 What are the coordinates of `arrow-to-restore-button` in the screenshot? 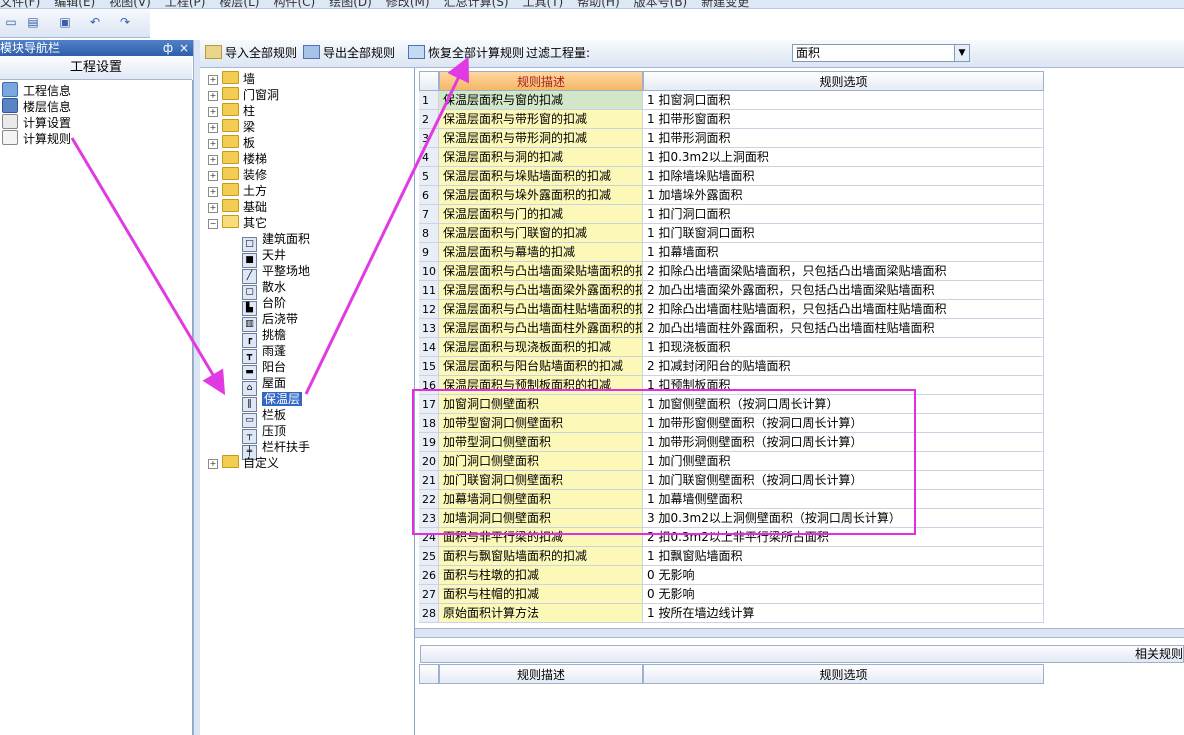 It's located at (386, 225).